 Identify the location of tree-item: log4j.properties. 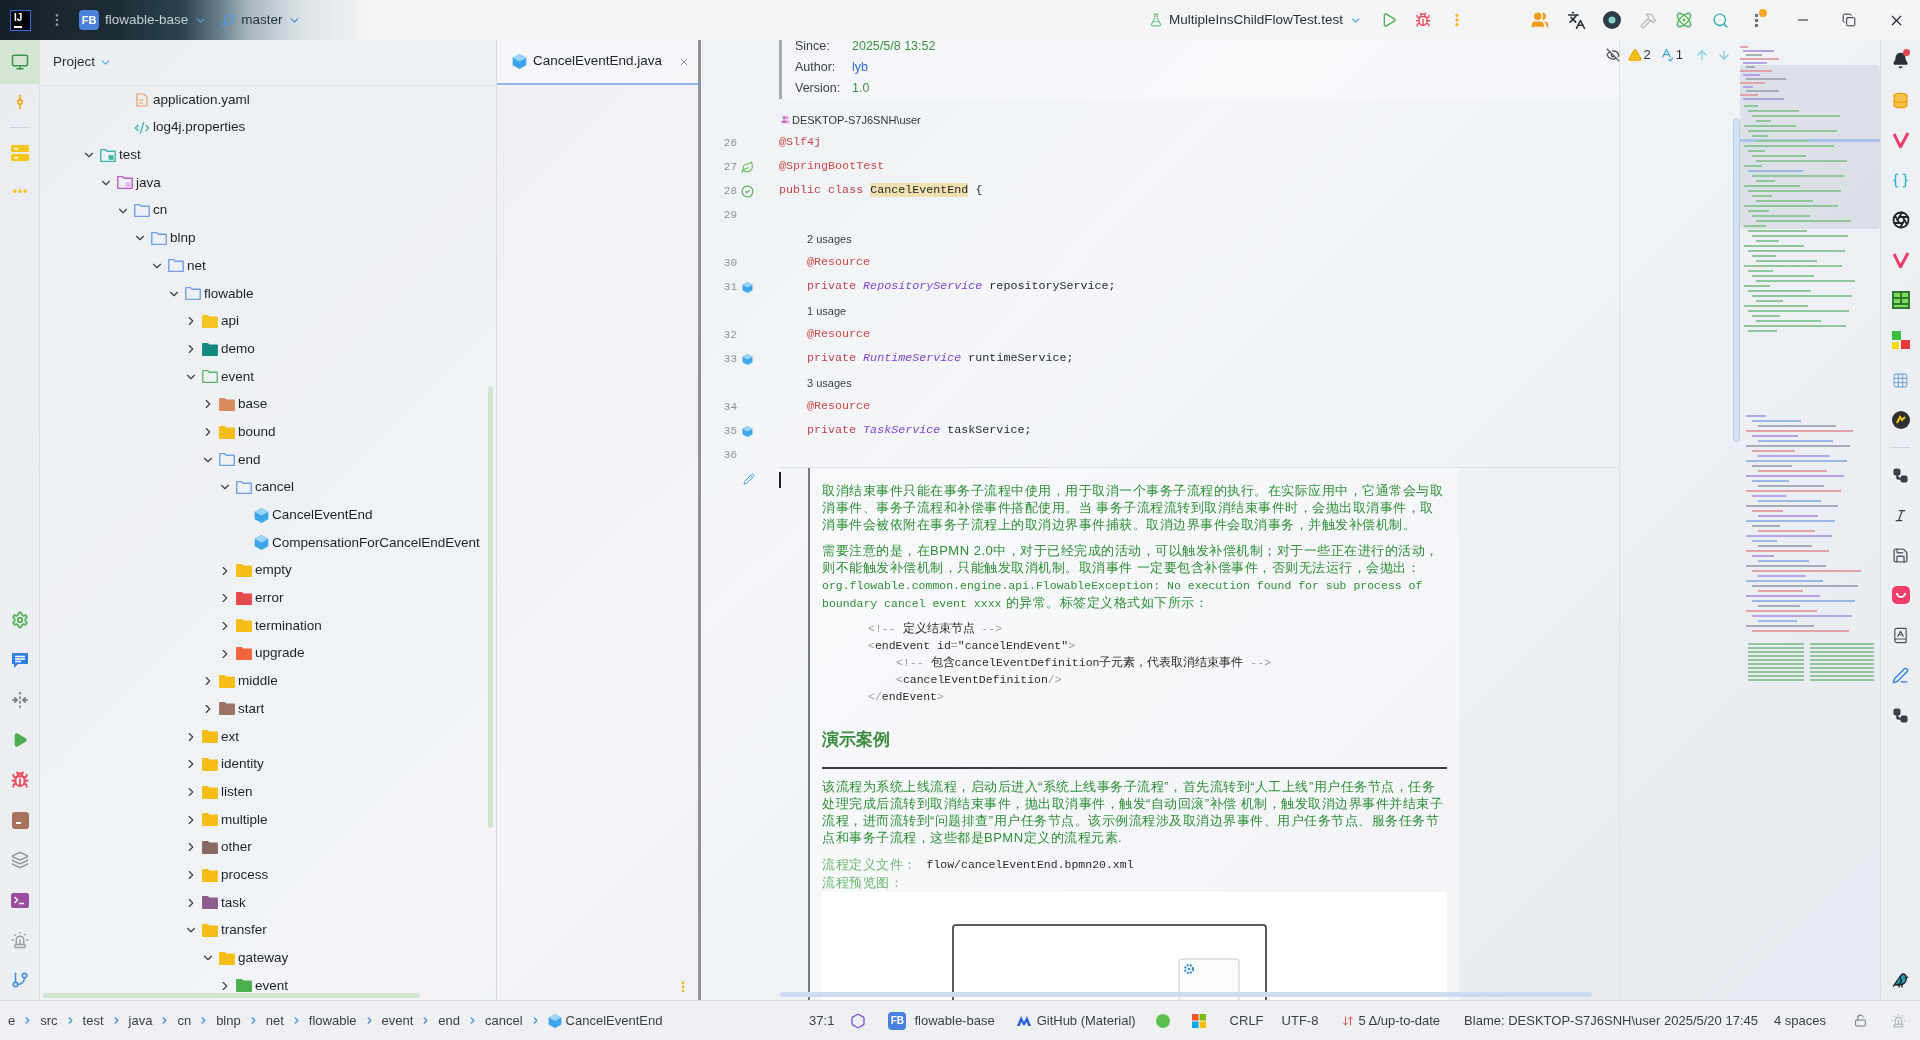
(180, 127).